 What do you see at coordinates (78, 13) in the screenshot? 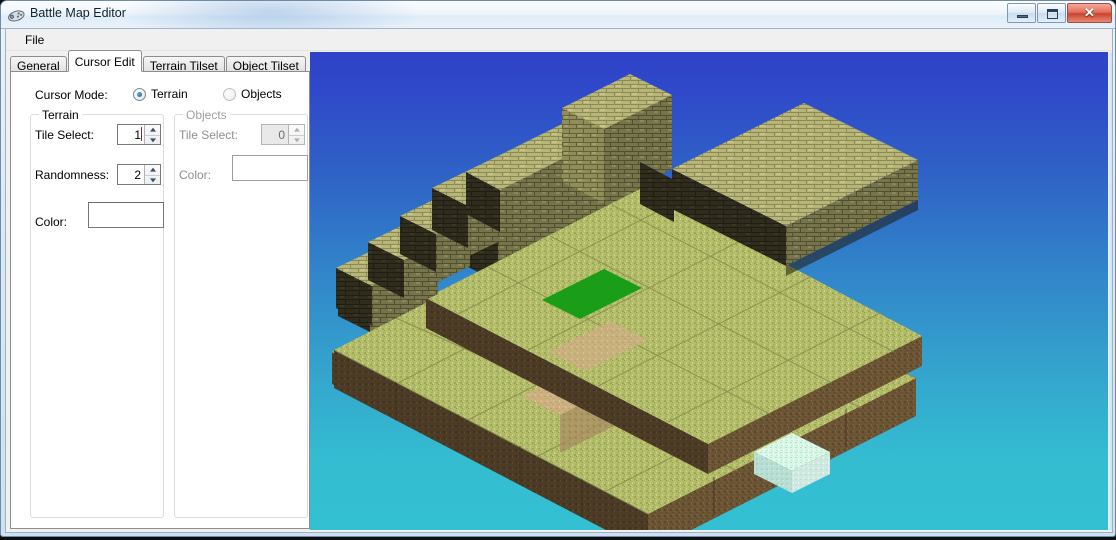
I see `window-title: Battle Map Editor` at bounding box center [78, 13].